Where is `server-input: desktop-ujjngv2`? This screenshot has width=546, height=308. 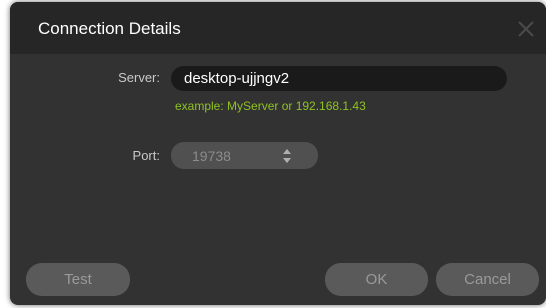 server-input: desktop-ujjngv2 is located at coordinates (339, 78).